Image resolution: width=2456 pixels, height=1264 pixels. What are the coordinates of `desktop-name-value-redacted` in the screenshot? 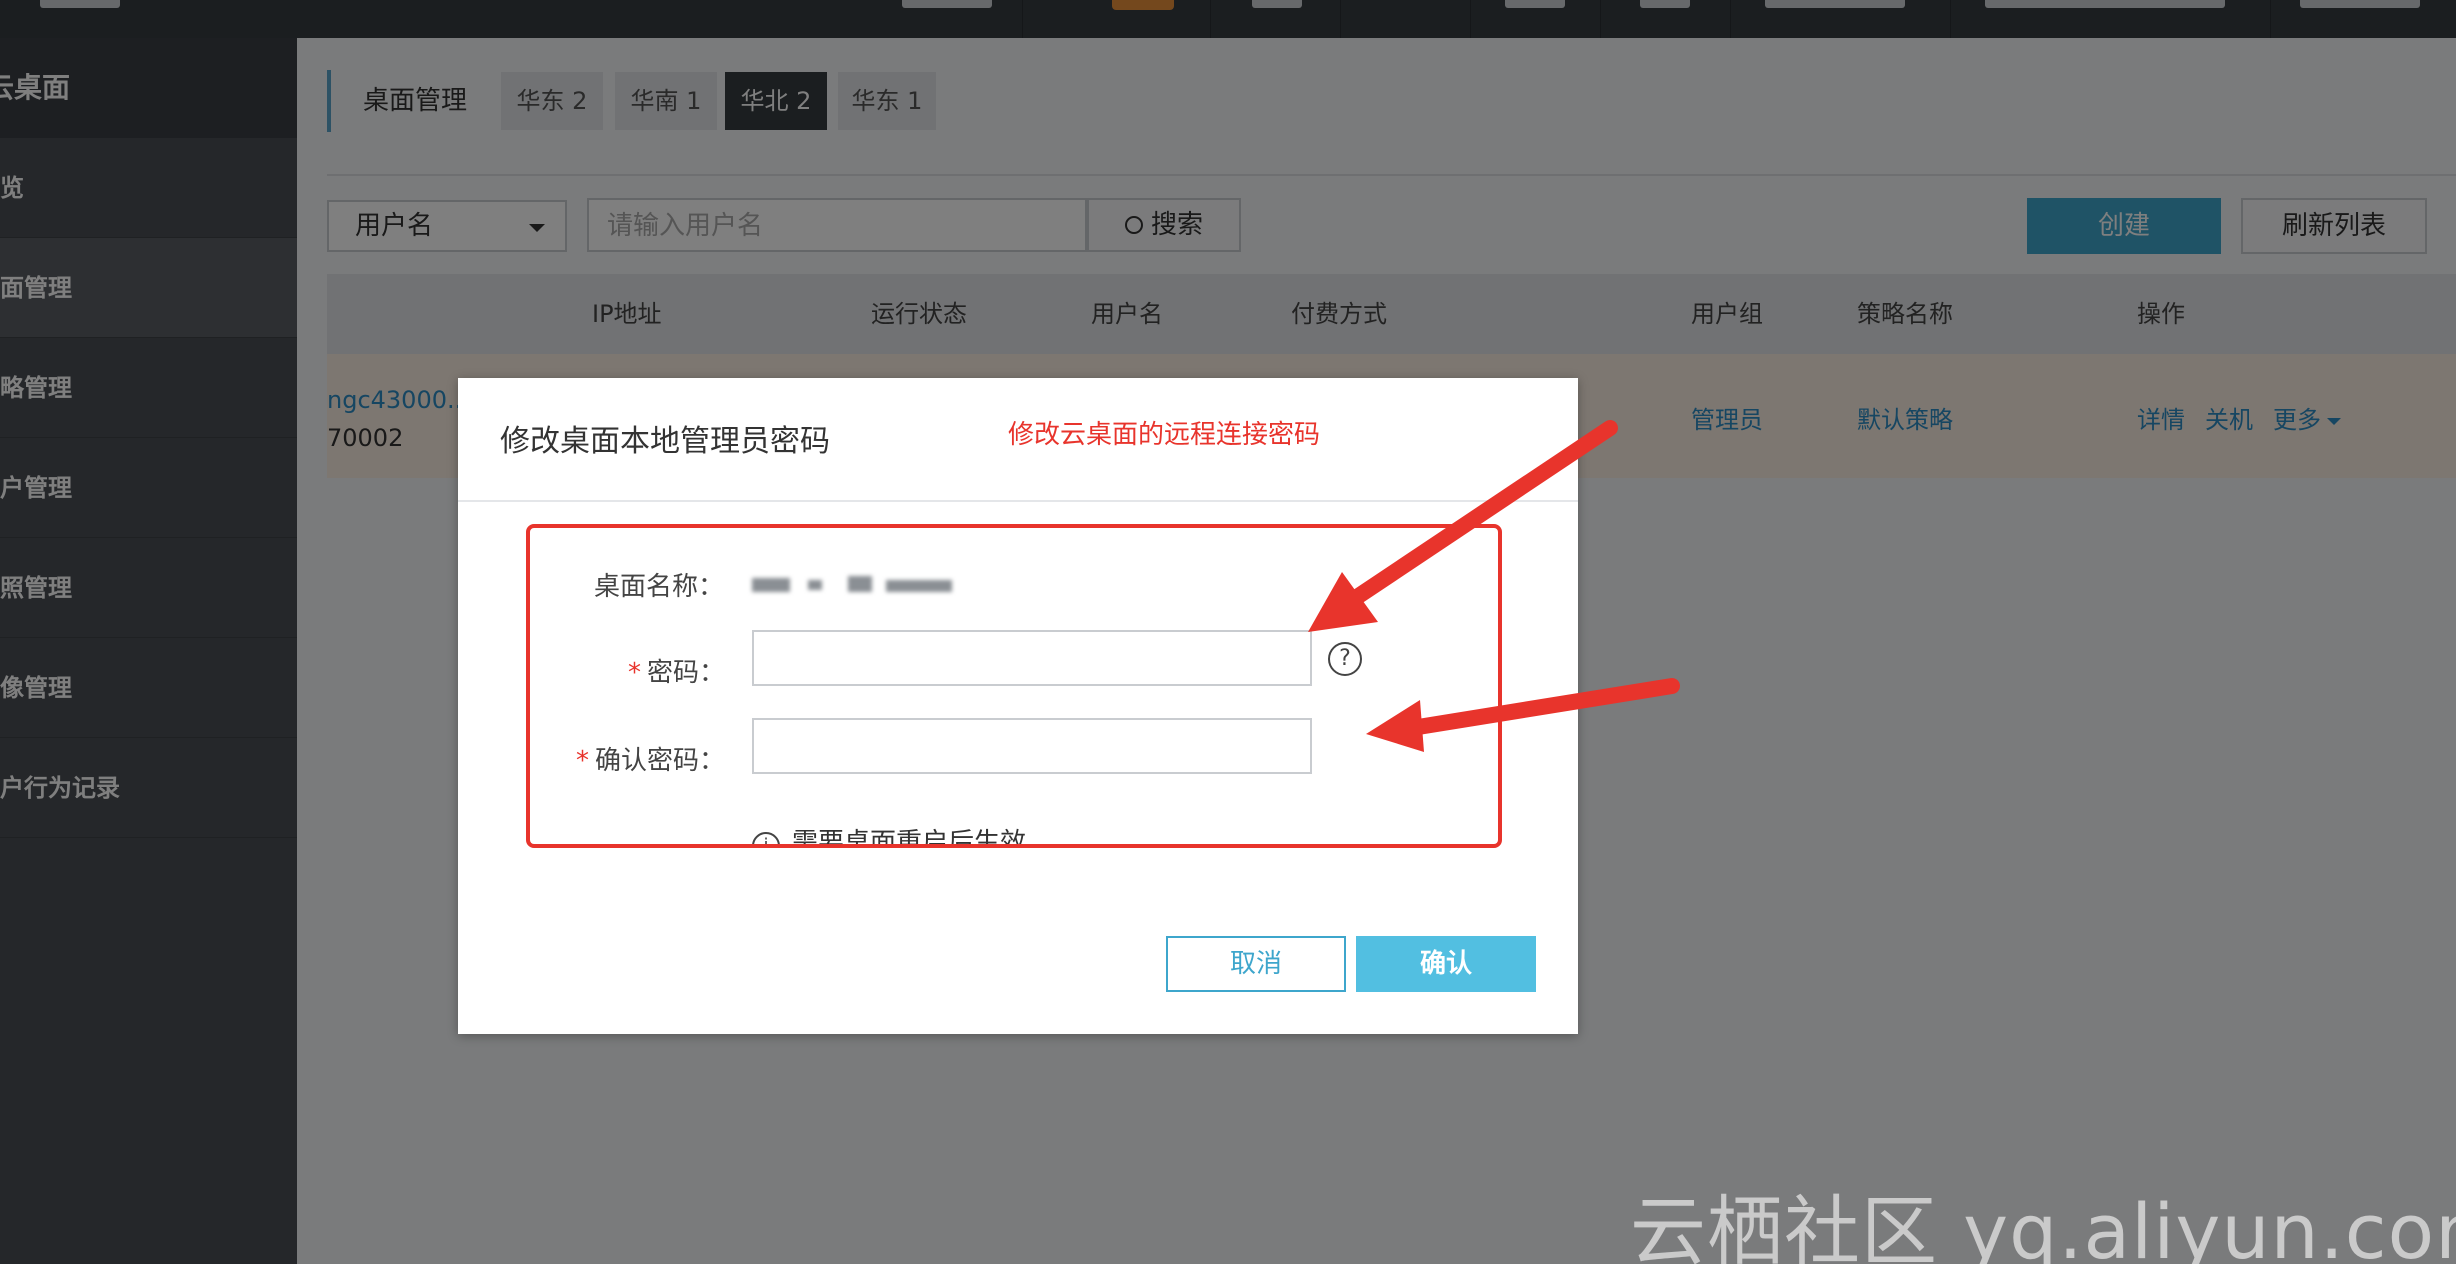 It's located at (859, 585).